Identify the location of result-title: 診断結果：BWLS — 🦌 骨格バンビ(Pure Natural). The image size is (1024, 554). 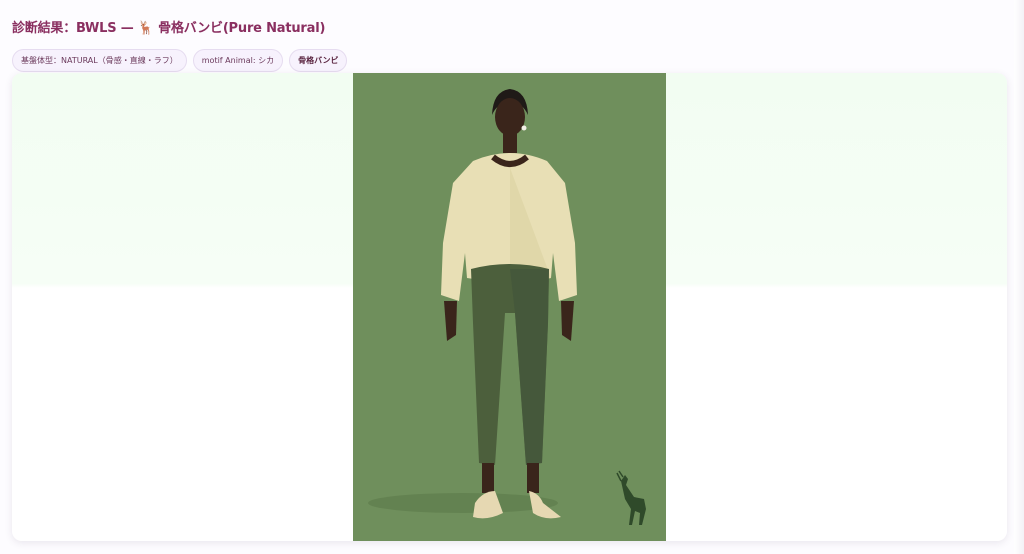
(168, 26).